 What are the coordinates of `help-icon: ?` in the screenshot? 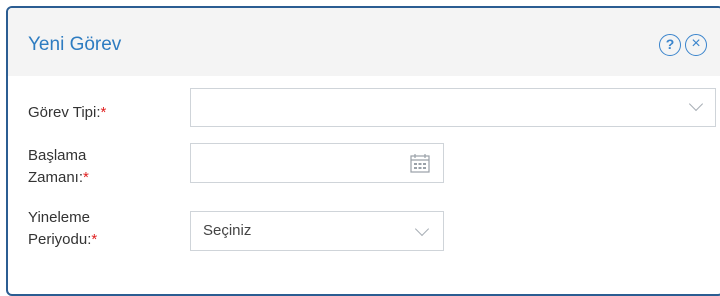 It's located at (670, 45).